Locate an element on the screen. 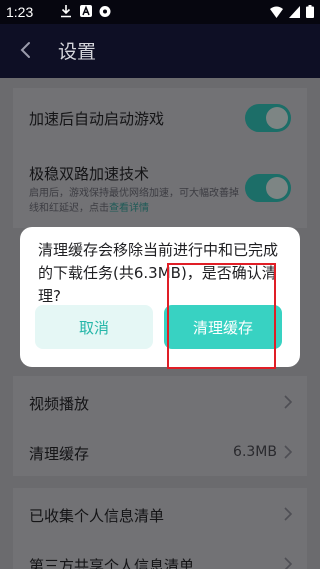 The width and height of the screenshot is (320, 569). cache-size-value: 6.3MB is located at coordinates (255, 452).